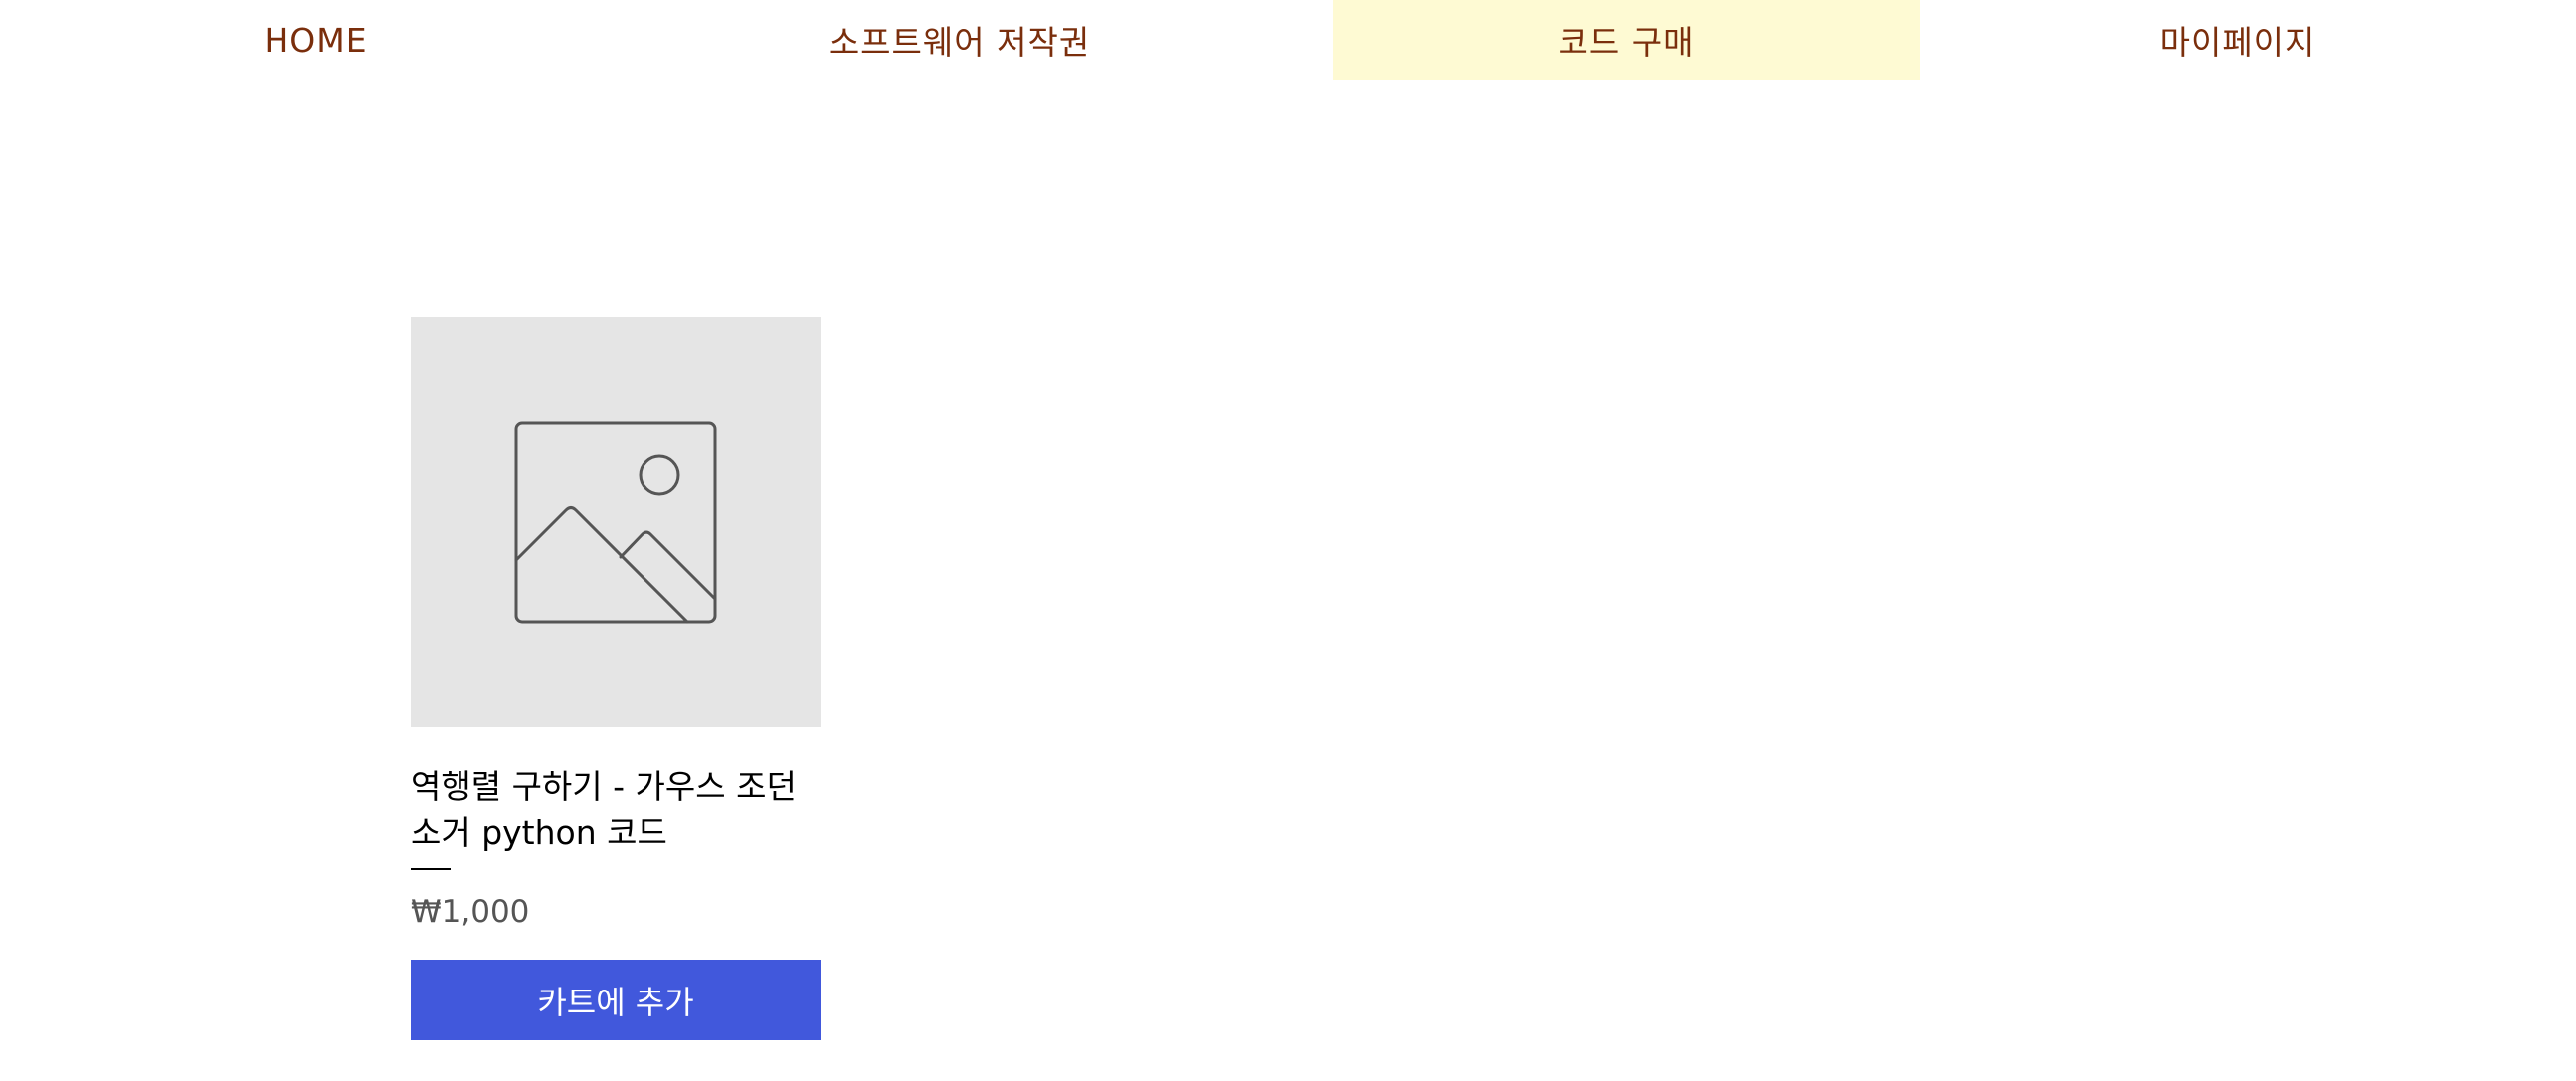 This screenshot has width=2576, height=1081. I want to click on add-to-cart-button: 카트에 추가, so click(616, 1000).